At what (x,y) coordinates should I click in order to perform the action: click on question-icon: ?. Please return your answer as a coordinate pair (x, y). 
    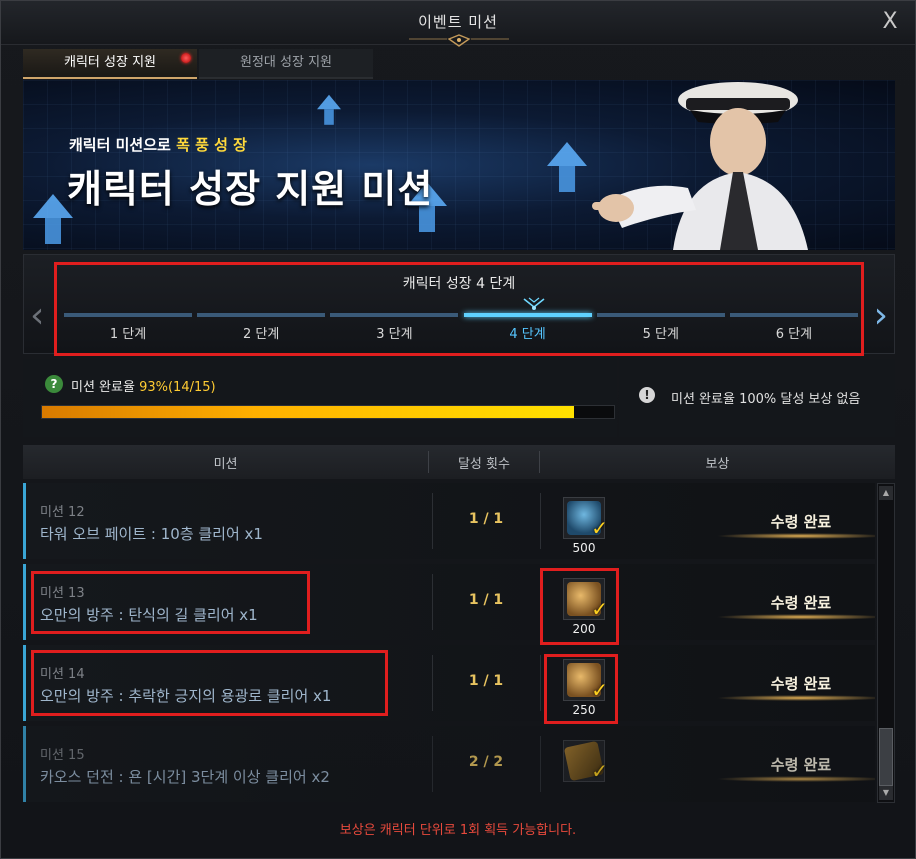
    Looking at the image, I should click on (54, 384).